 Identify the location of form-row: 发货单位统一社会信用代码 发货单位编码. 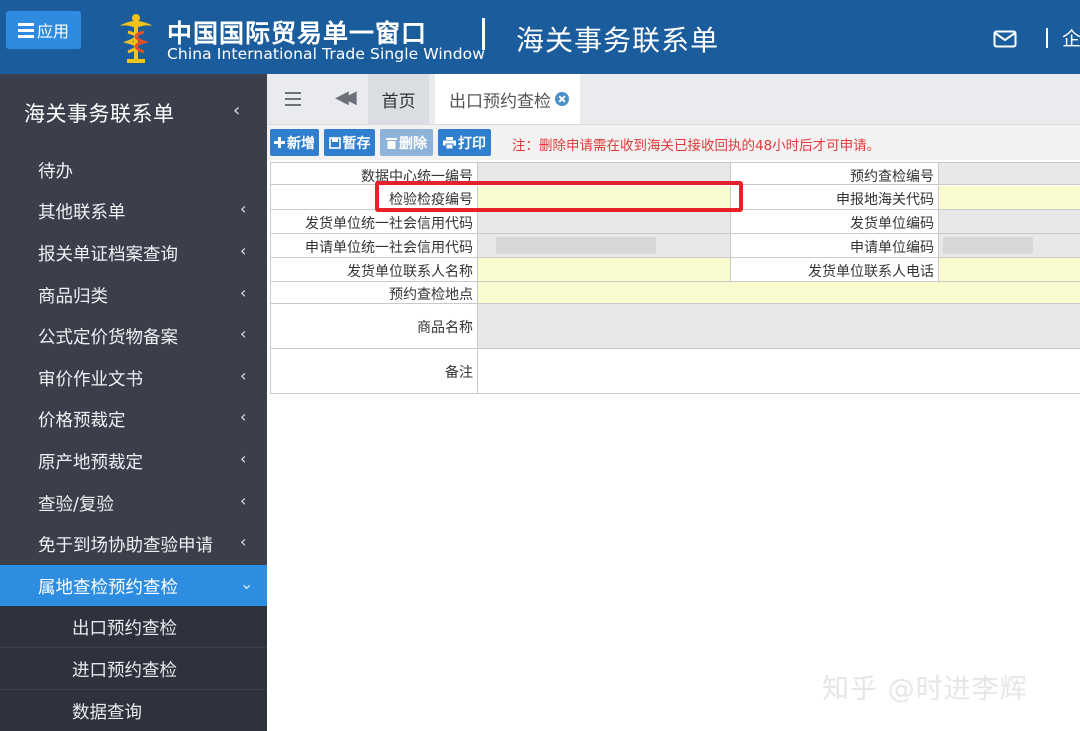
(675, 222).